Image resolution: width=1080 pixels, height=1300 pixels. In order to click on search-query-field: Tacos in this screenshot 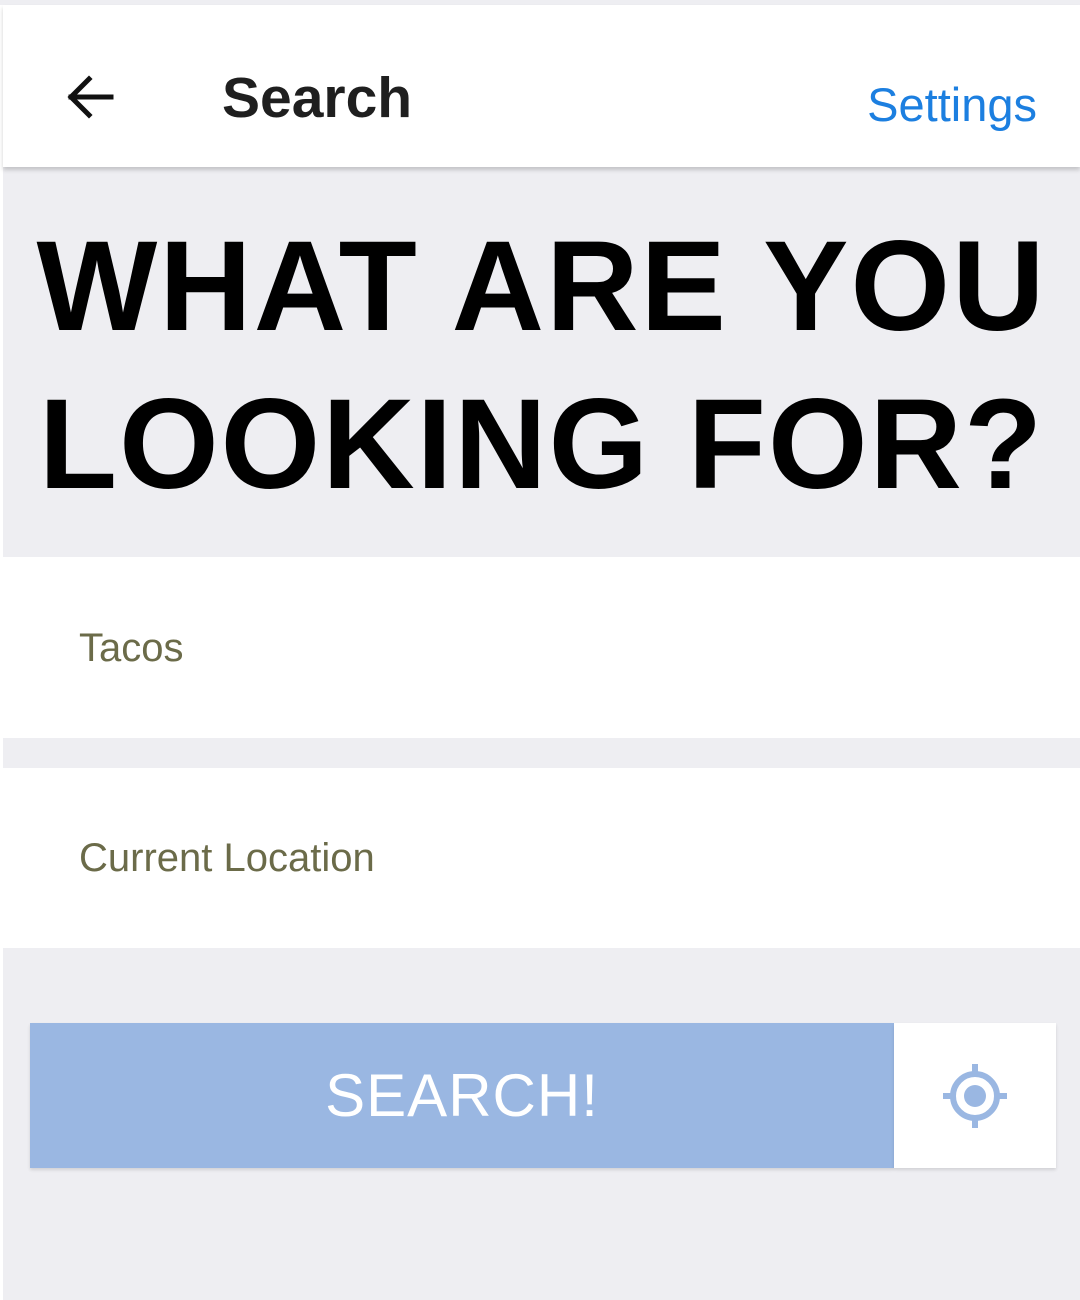, I will do `click(541, 648)`.